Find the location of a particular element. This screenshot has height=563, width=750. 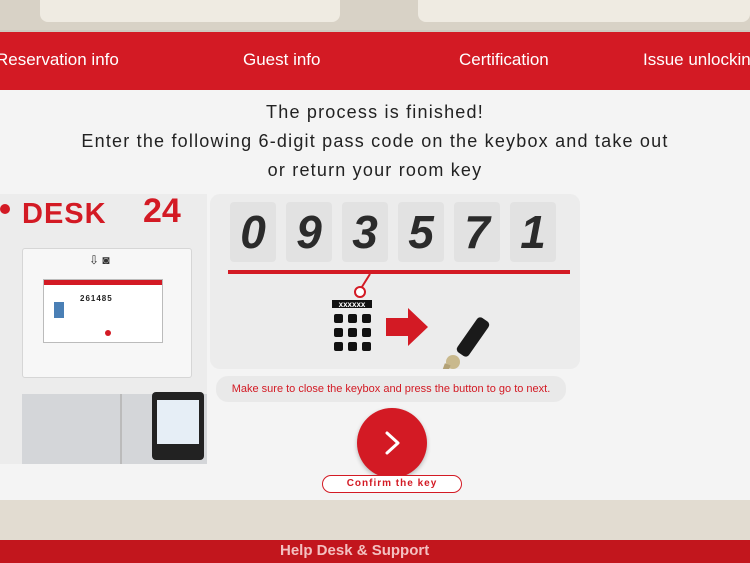

lock-icon is located at coordinates (59, 310).